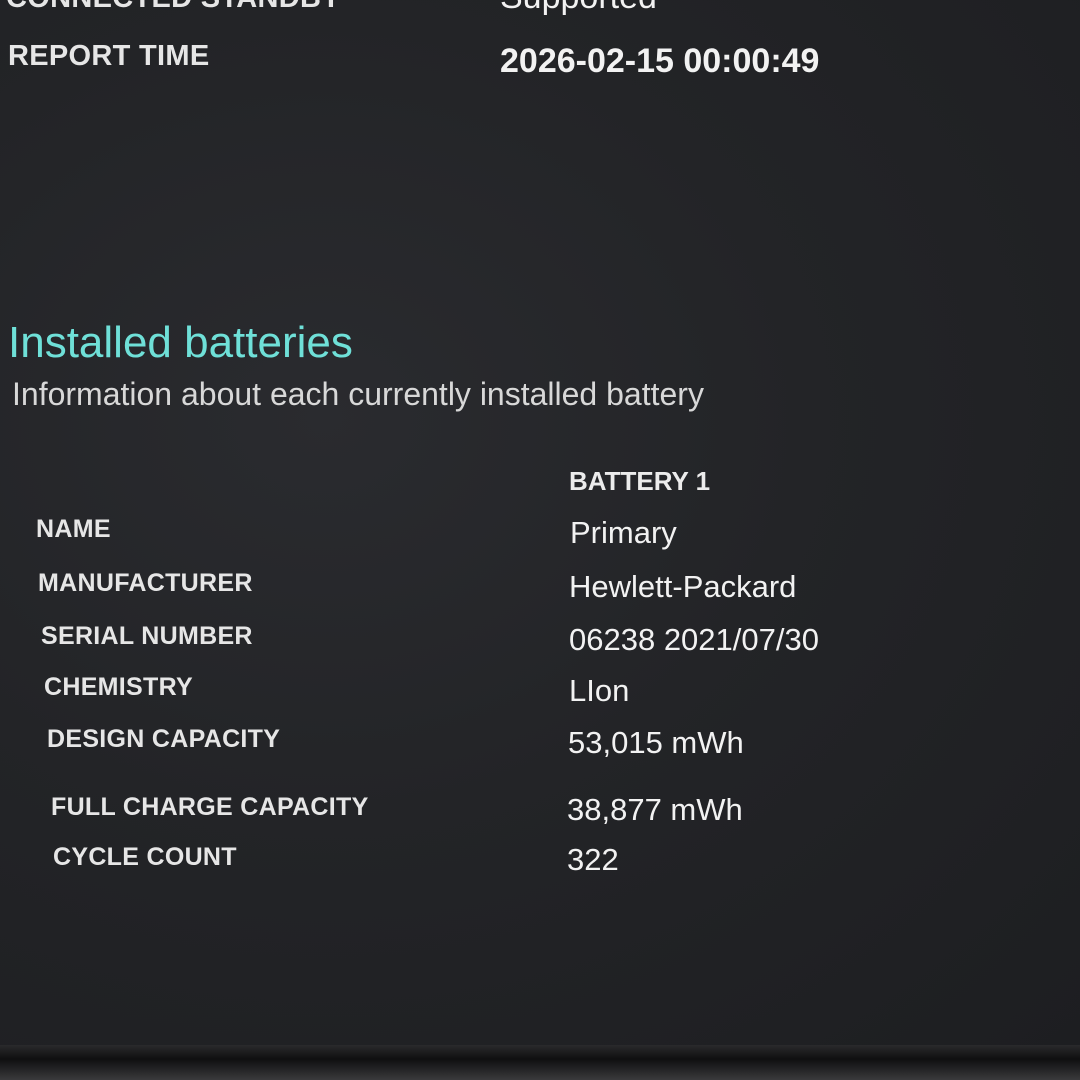 This screenshot has height=1080, width=1080. I want to click on full-charge-capacity-label: FULL CHARGE CAPACITY, so click(210, 807).